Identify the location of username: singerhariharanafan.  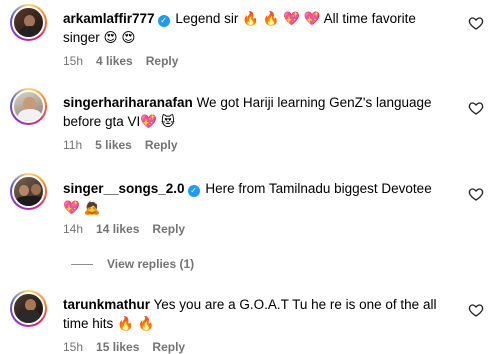
(128, 102).